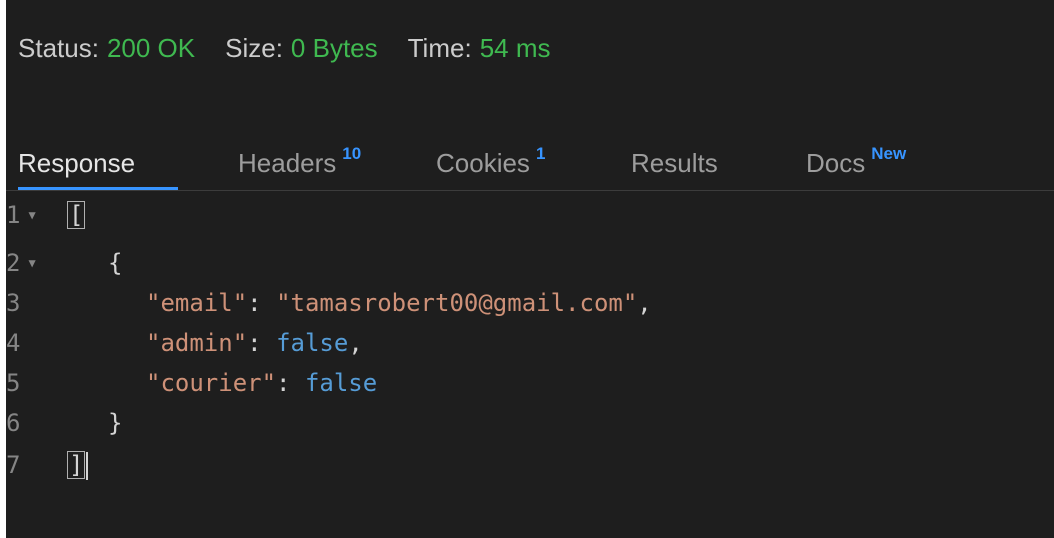 The height and width of the screenshot is (538, 1054). Describe the element at coordinates (530, 343) in the screenshot. I see `code-line: 4 "admin": false,` at that location.